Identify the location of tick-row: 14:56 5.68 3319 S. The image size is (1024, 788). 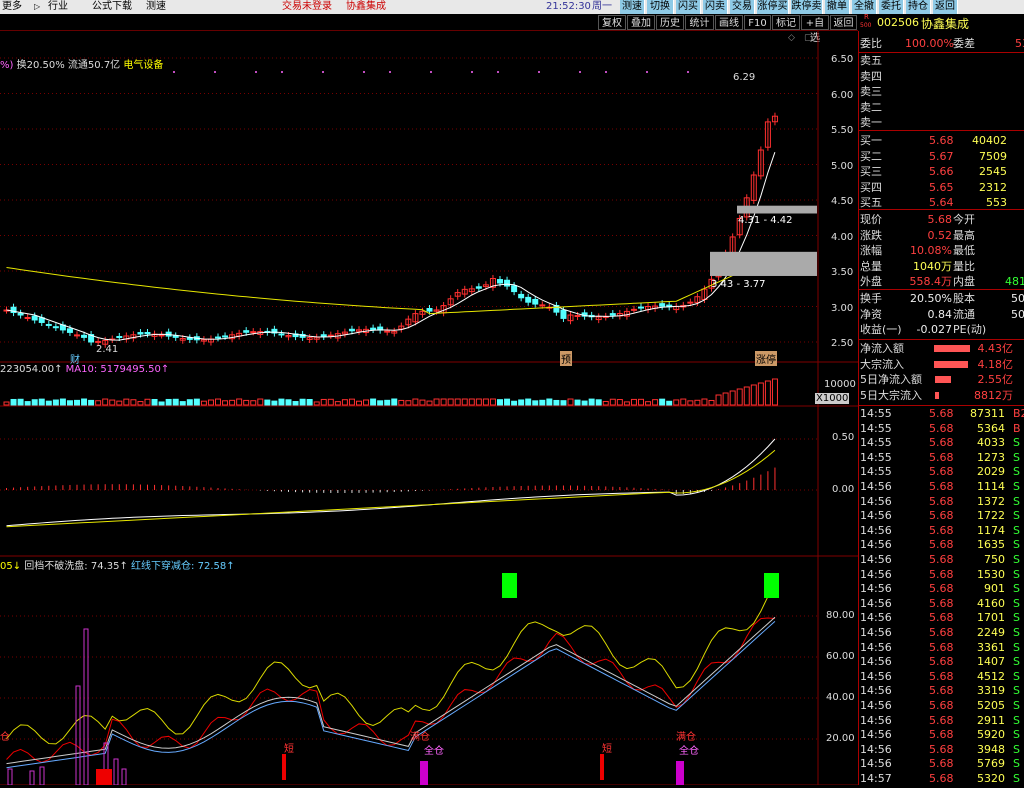
(941, 690).